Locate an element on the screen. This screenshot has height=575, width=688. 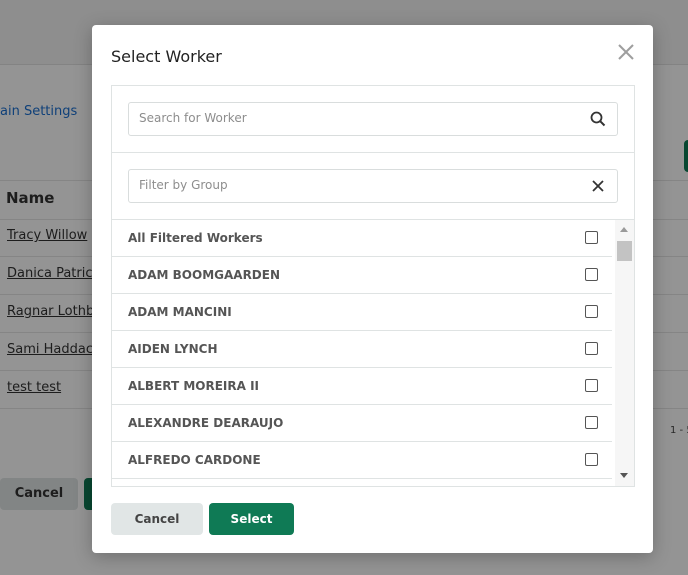
scroll-up-arrow-icon is located at coordinates (624, 229).